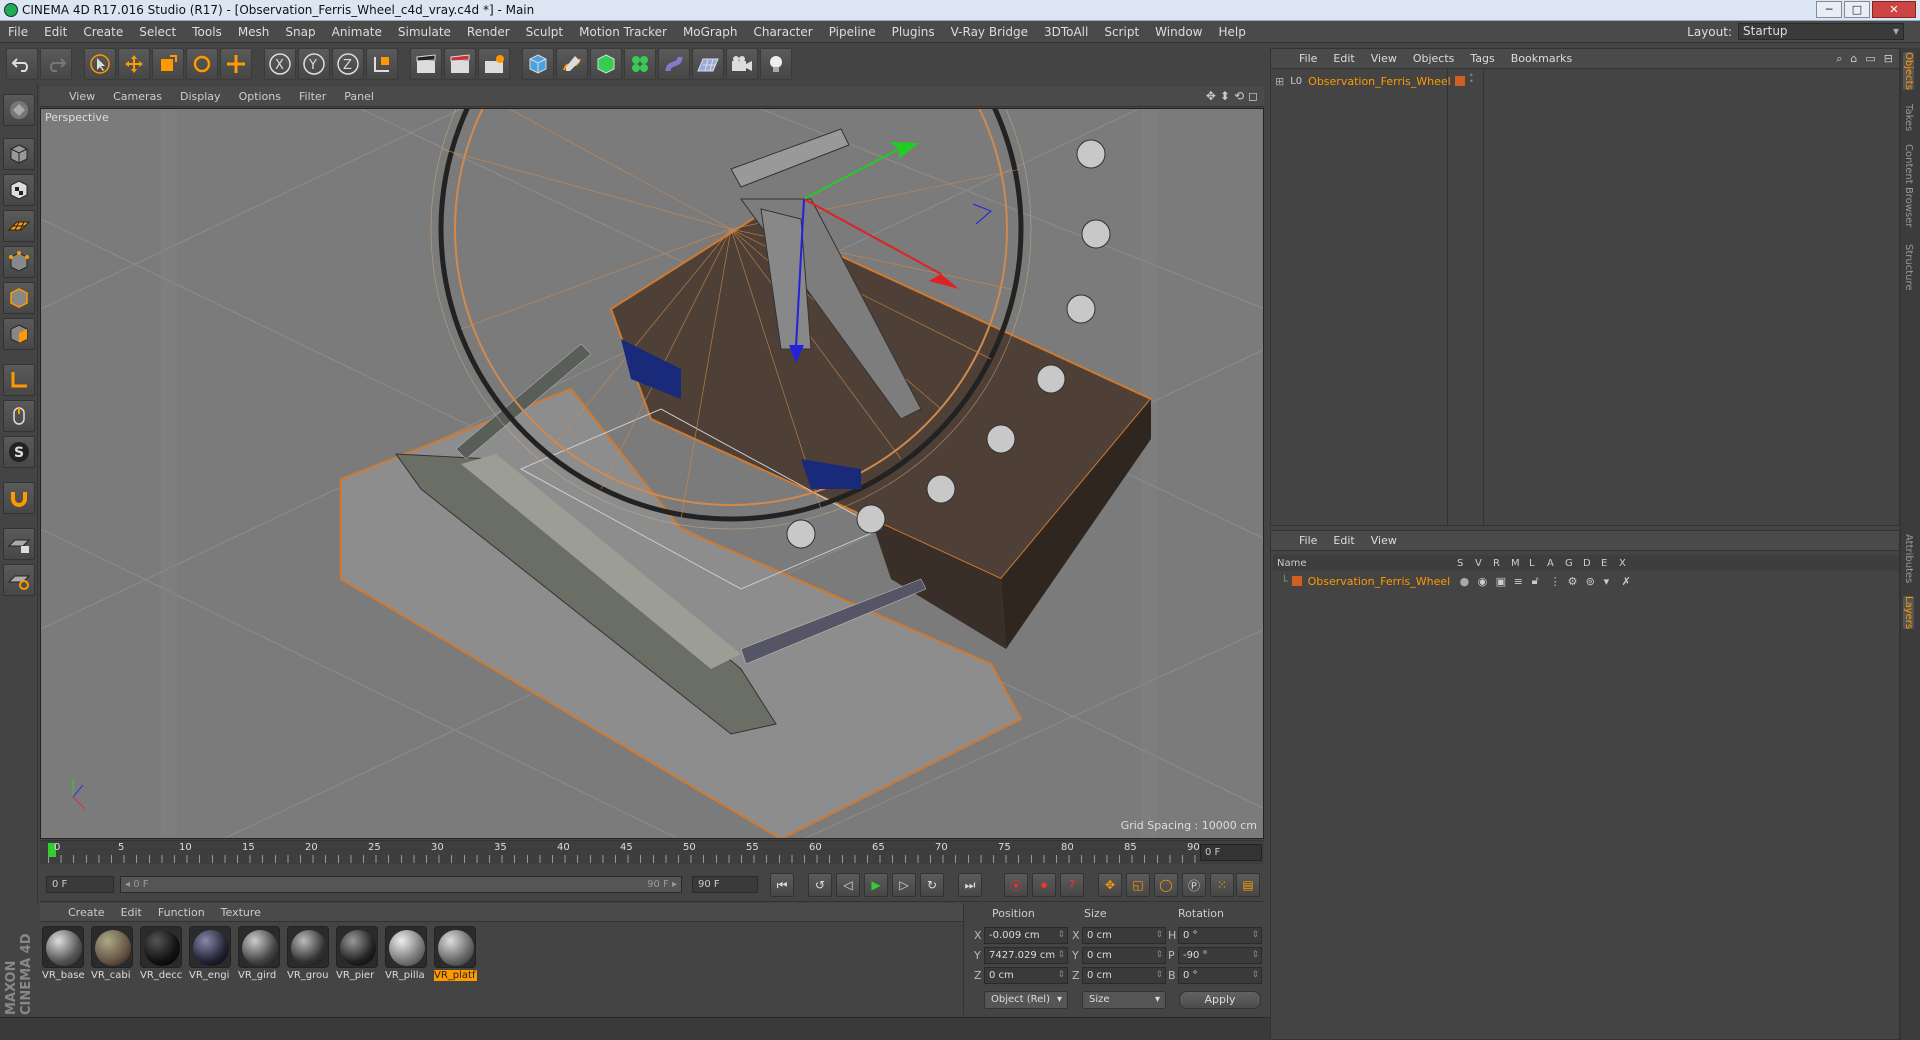 This screenshot has width=1920, height=1040. I want to click on objects-menu-tags: Tags, so click(1482, 58).